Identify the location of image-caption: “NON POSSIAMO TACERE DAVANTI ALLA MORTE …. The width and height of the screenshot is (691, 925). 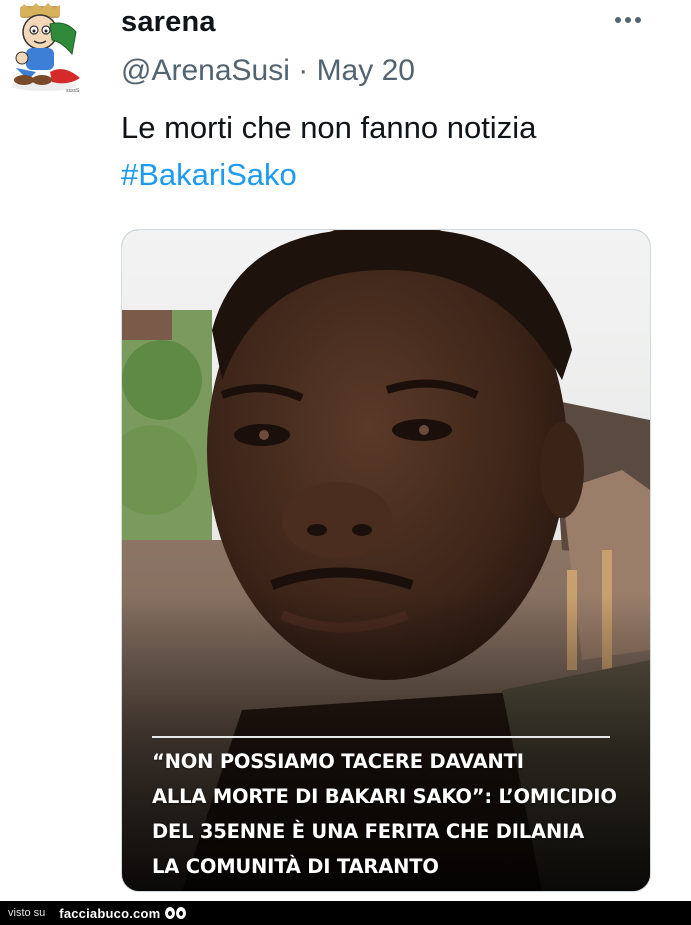
(384, 814).